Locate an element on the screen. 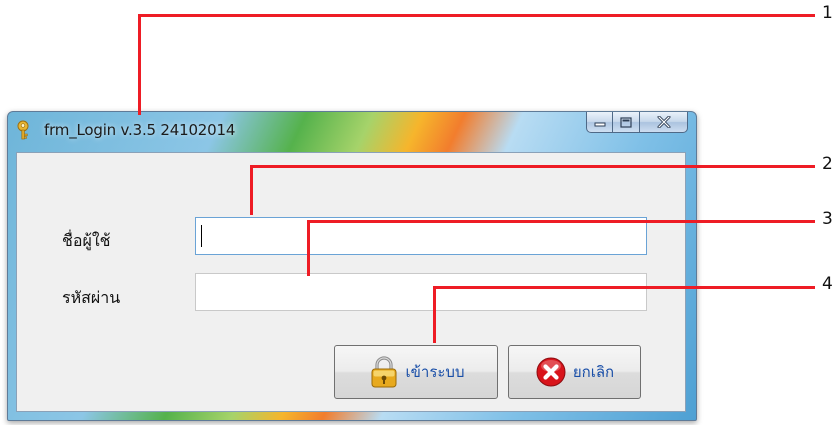  callout-line-4-horizontal is located at coordinates (624, 287).